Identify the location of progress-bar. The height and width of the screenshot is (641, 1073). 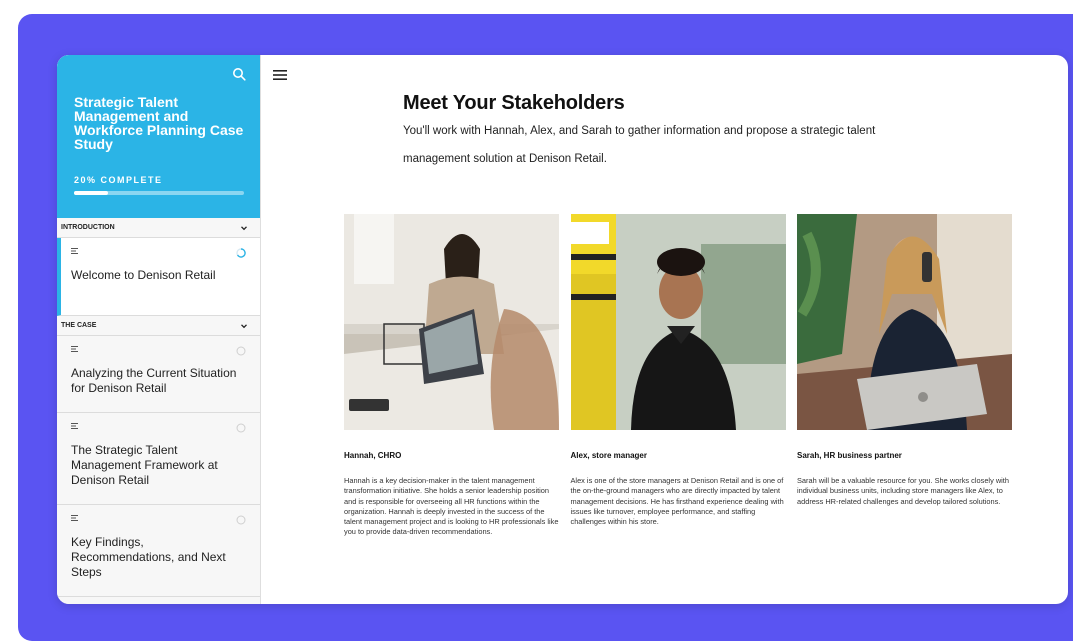
(159, 193).